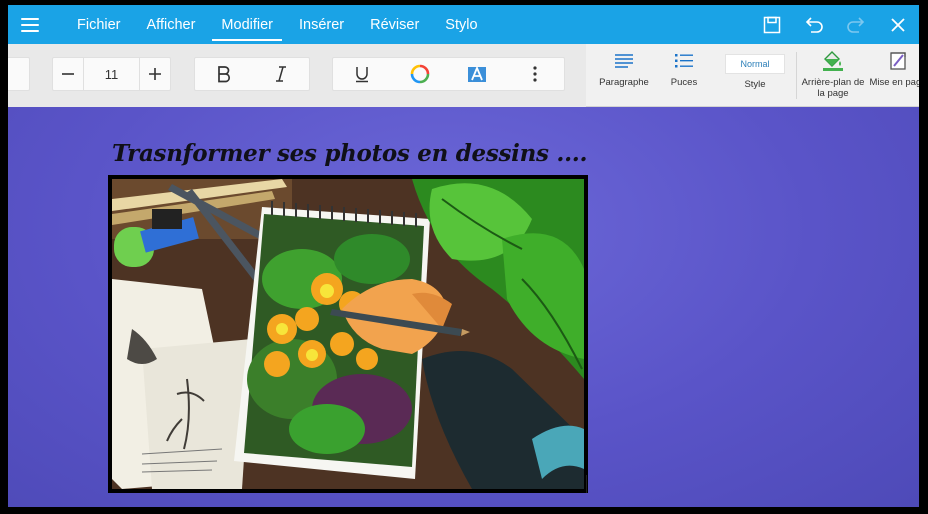 The image size is (928, 514). What do you see at coordinates (898, 24) in the screenshot?
I see `close-icon` at bounding box center [898, 24].